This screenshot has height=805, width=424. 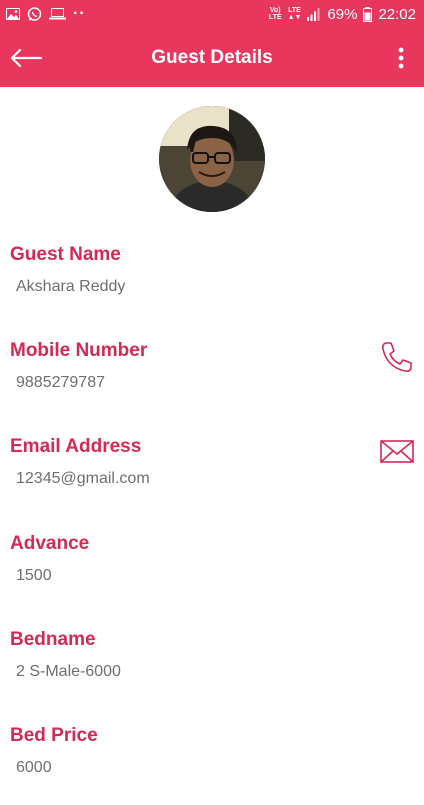 What do you see at coordinates (54, 735) in the screenshot?
I see `bed-price-label: Bed Price` at bounding box center [54, 735].